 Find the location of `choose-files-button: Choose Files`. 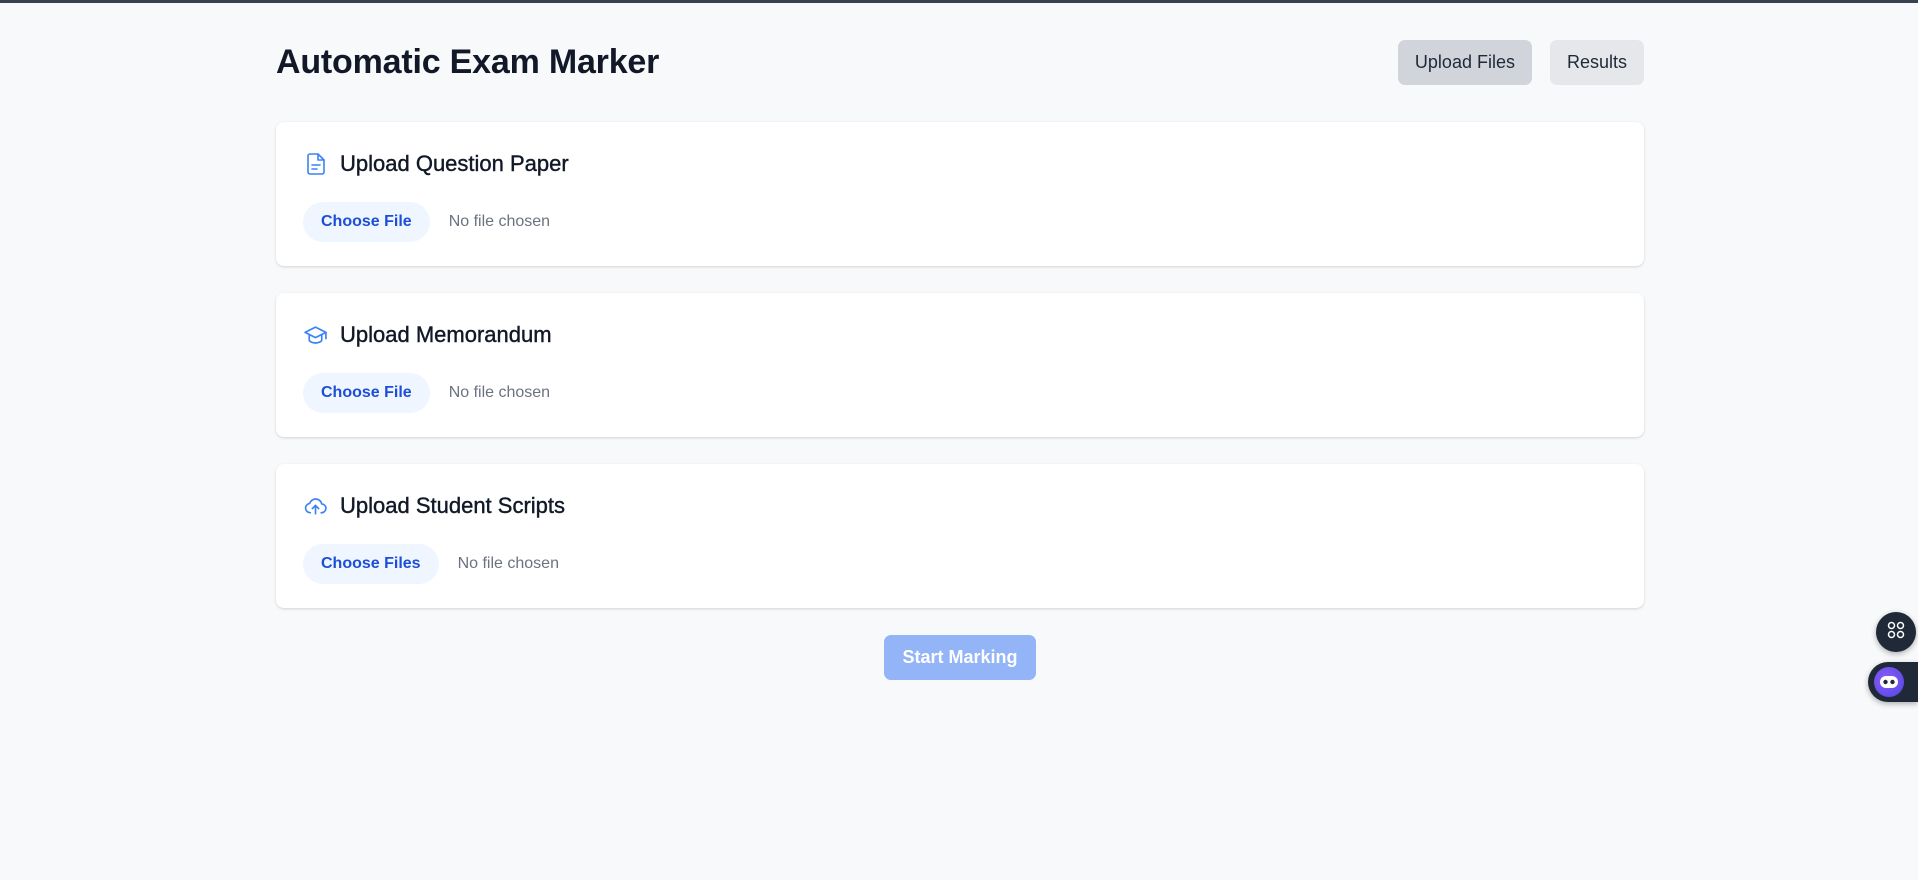

choose-files-button: Choose Files is located at coordinates (371, 564).